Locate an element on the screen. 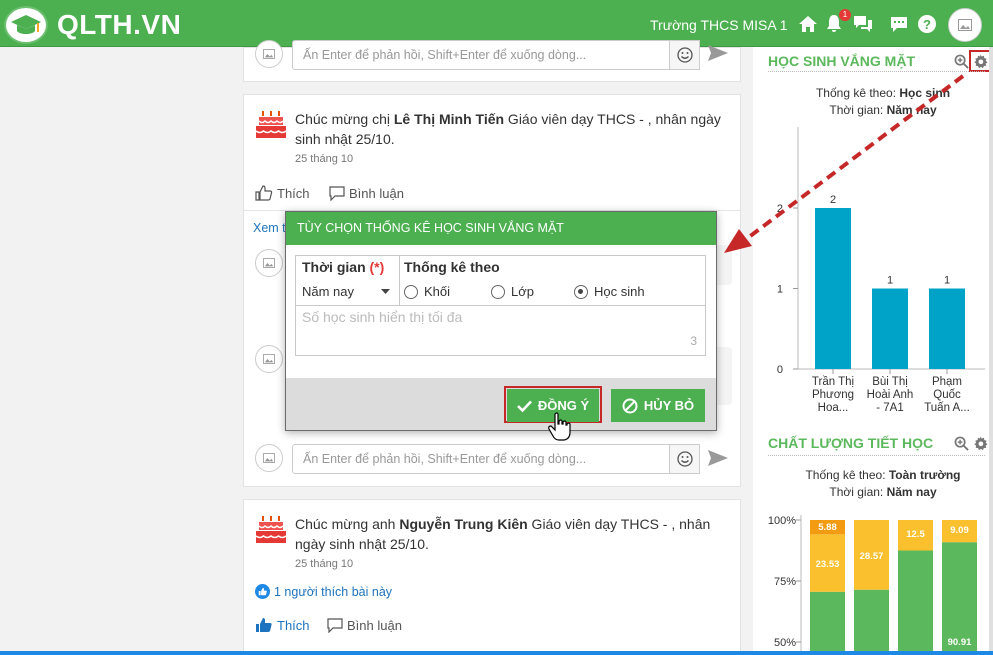  bar-data-label: 5.88 is located at coordinates (827, 527).